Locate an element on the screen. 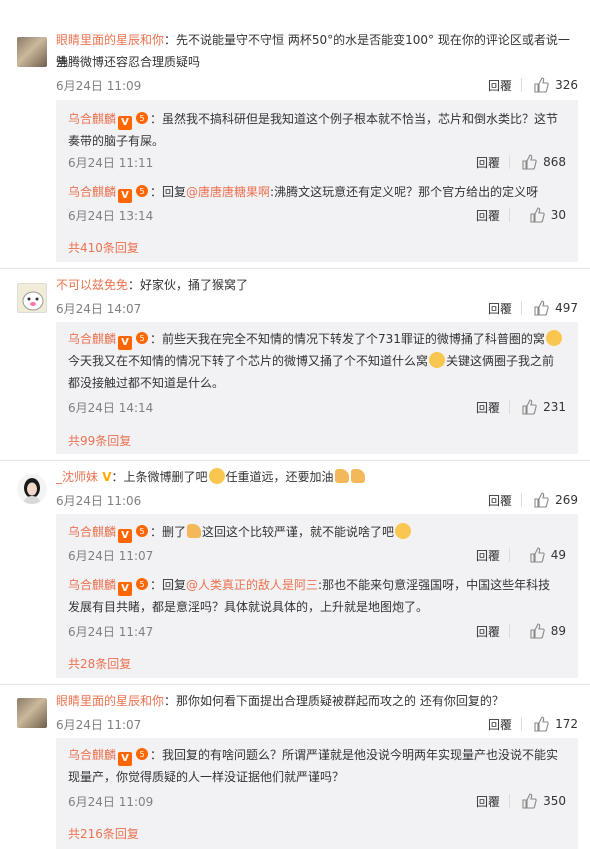  like-button: 172 is located at coordinates (555, 724).